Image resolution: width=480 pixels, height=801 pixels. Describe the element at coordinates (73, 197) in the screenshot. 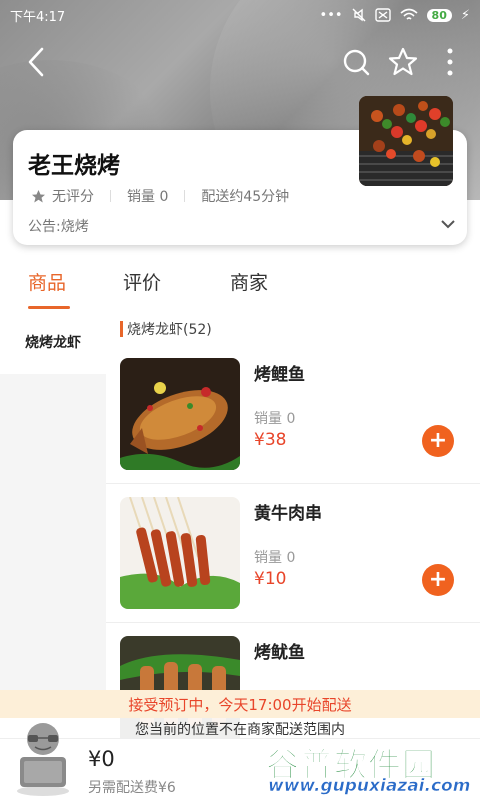

I see `store-rating: 无评分` at that location.